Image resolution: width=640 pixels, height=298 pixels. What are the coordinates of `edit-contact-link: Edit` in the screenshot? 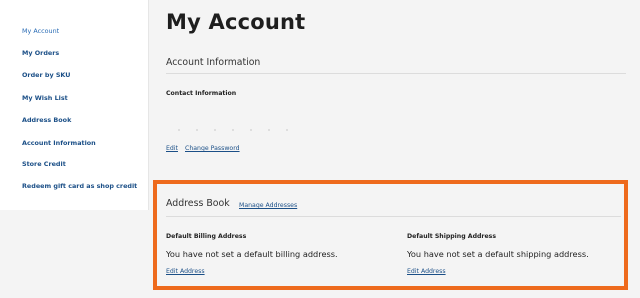 It's located at (172, 148).